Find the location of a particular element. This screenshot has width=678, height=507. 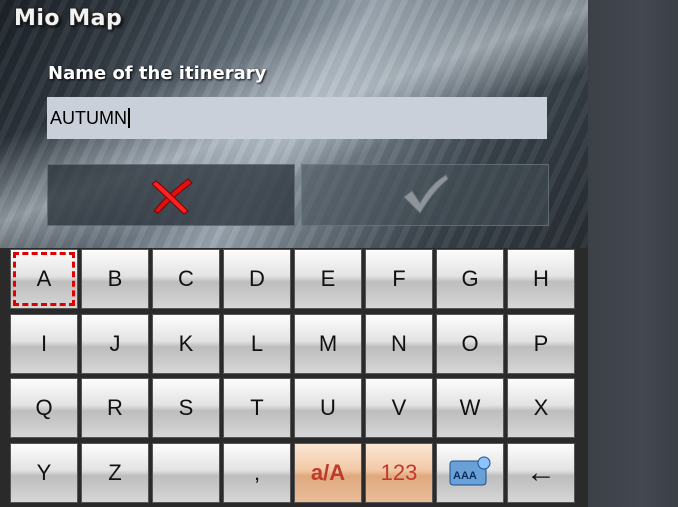

key-x: X is located at coordinates (541, 408).